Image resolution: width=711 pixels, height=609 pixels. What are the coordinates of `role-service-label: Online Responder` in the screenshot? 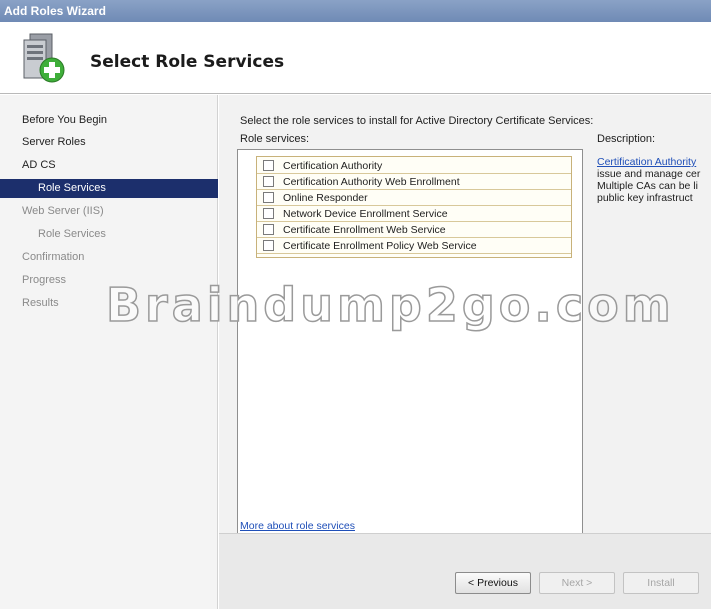 It's located at (325, 198).